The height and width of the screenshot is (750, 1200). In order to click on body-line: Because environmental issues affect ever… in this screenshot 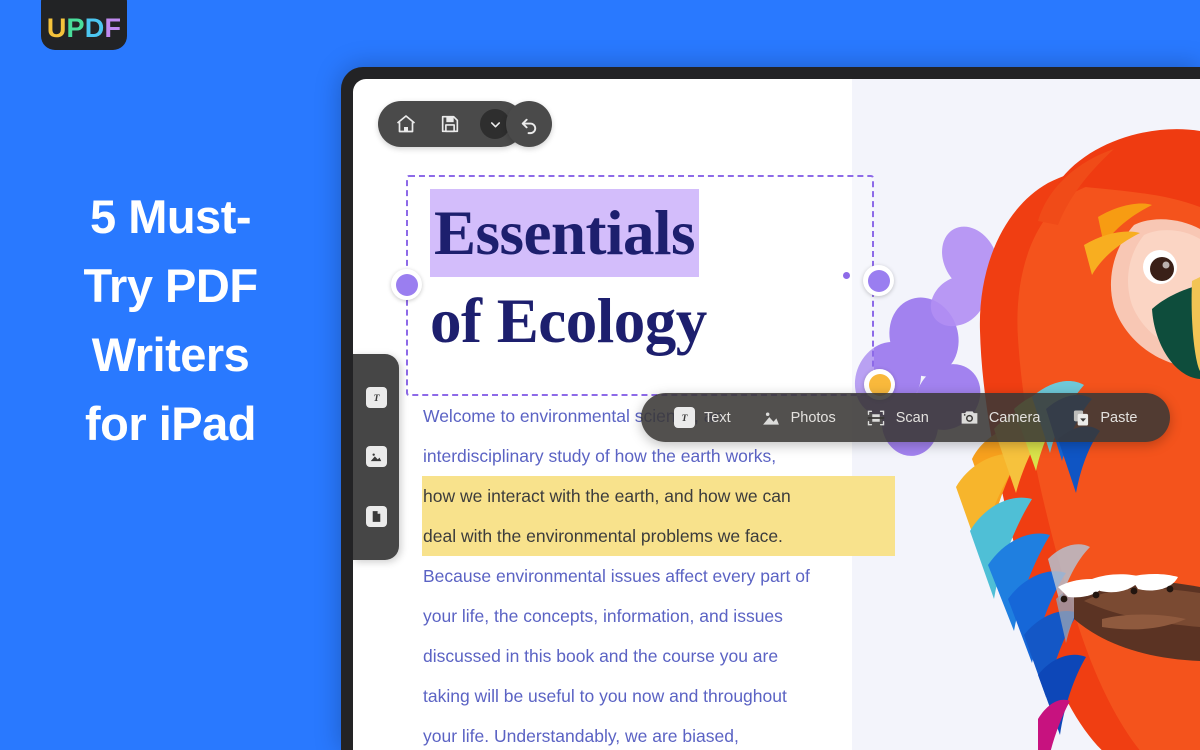, I will do `click(616, 576)`.